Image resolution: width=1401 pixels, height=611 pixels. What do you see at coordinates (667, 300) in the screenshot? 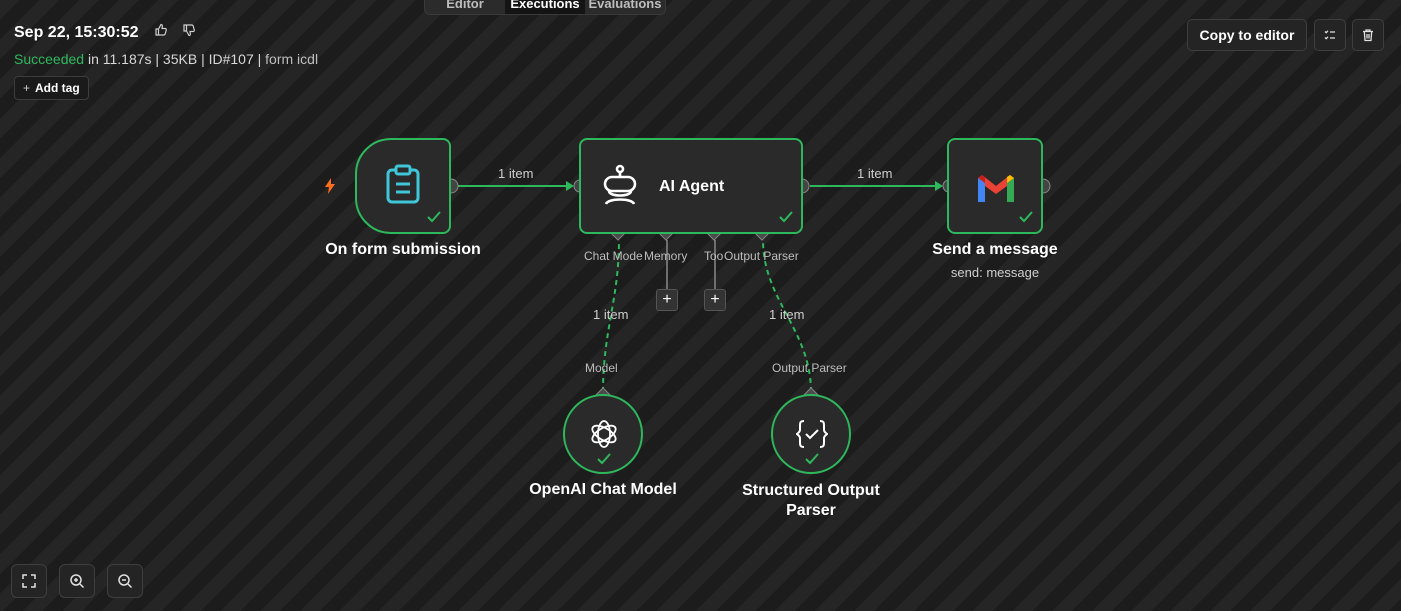
I see `add-memory-button: +` at bounding box center [667, 300].